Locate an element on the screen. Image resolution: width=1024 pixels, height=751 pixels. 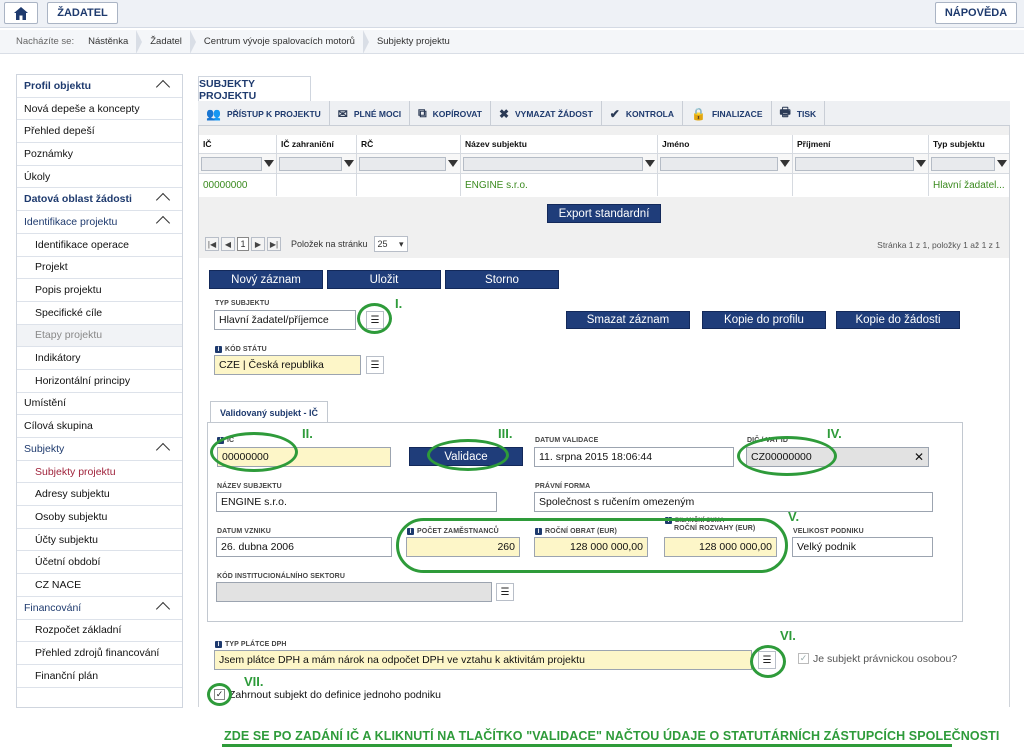
clear-icon: ✕ is located at coordinates (919, 457).